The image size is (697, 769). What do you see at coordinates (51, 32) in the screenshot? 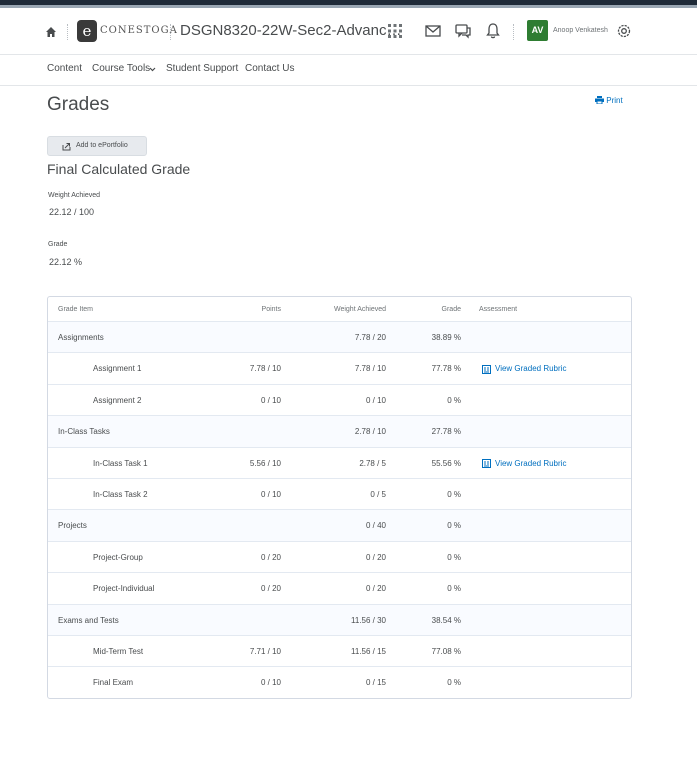
I see `home-icon` at bounding box center [51, 32].